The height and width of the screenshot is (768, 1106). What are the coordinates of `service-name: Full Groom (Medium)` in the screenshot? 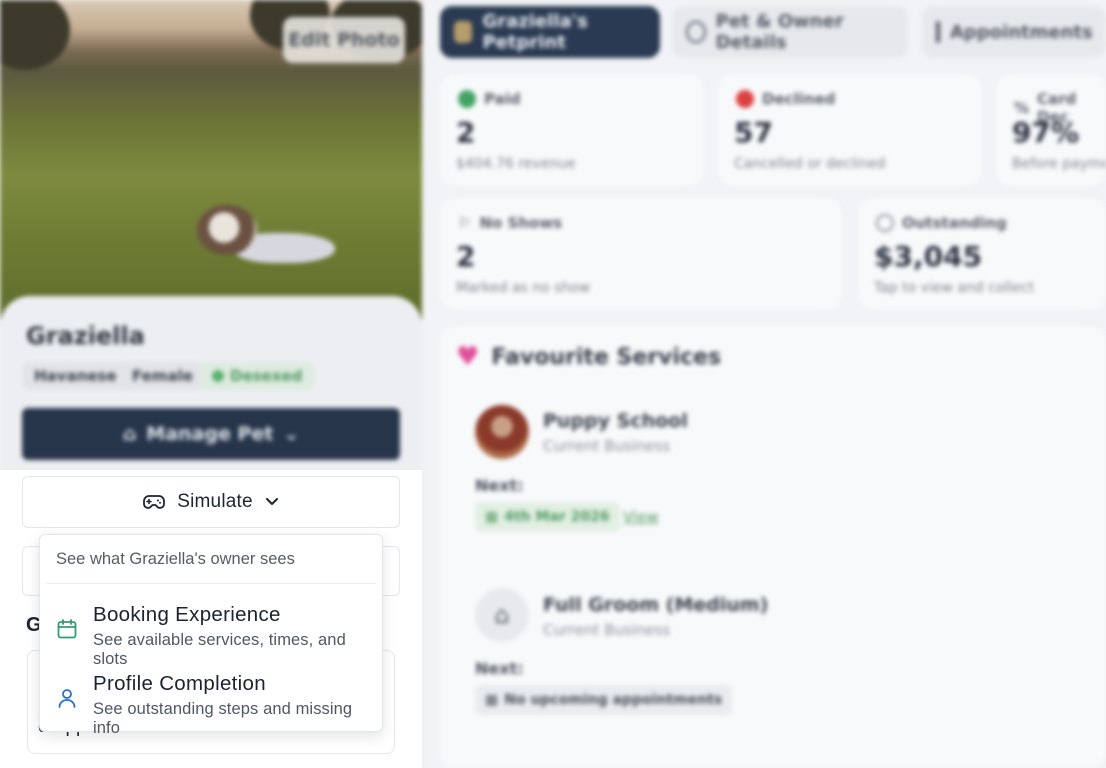 It's located at (656, 605).